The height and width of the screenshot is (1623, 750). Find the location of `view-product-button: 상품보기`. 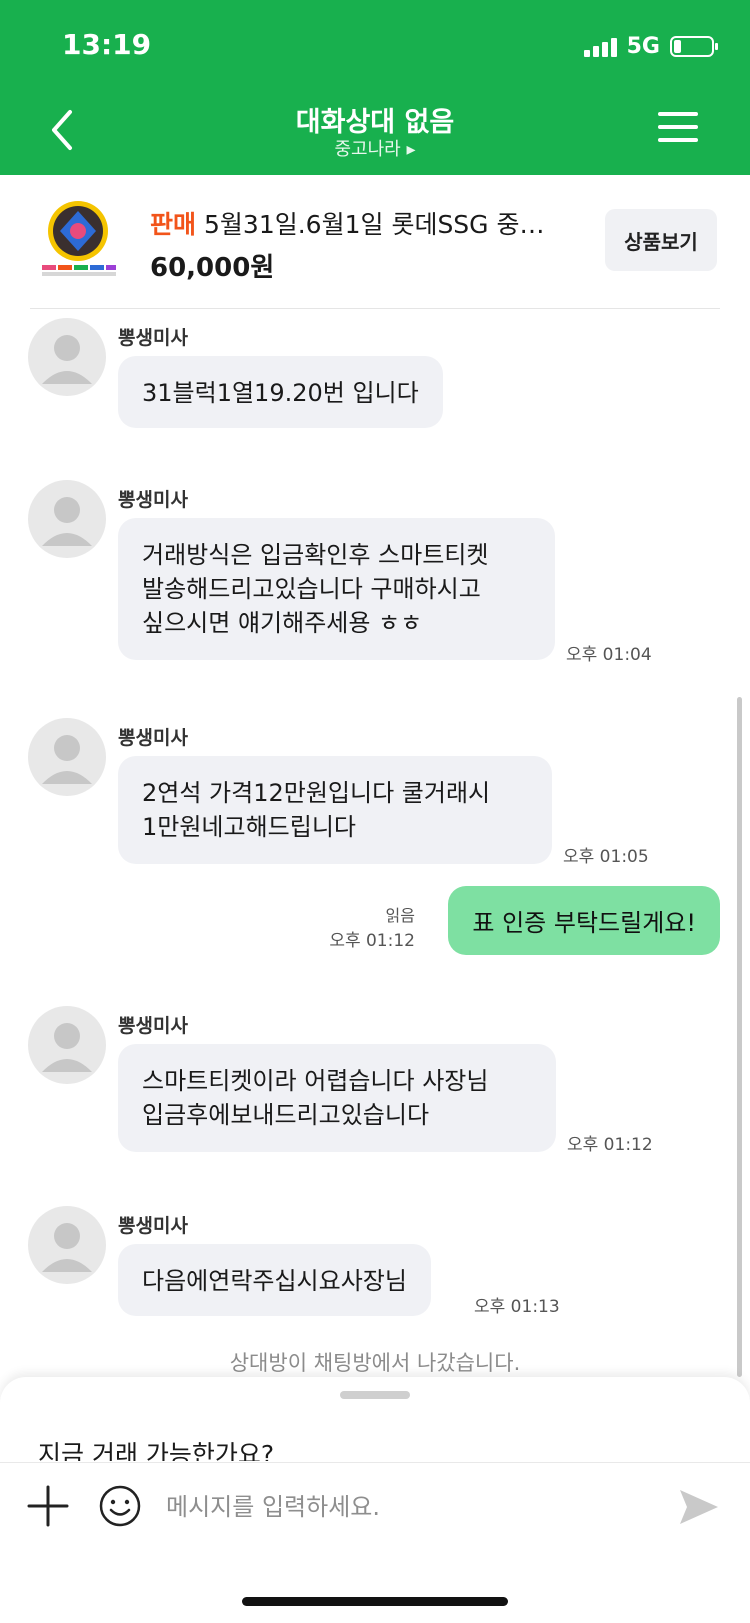

view-product-button: 상품보기 is located at coordinates (661, 240).